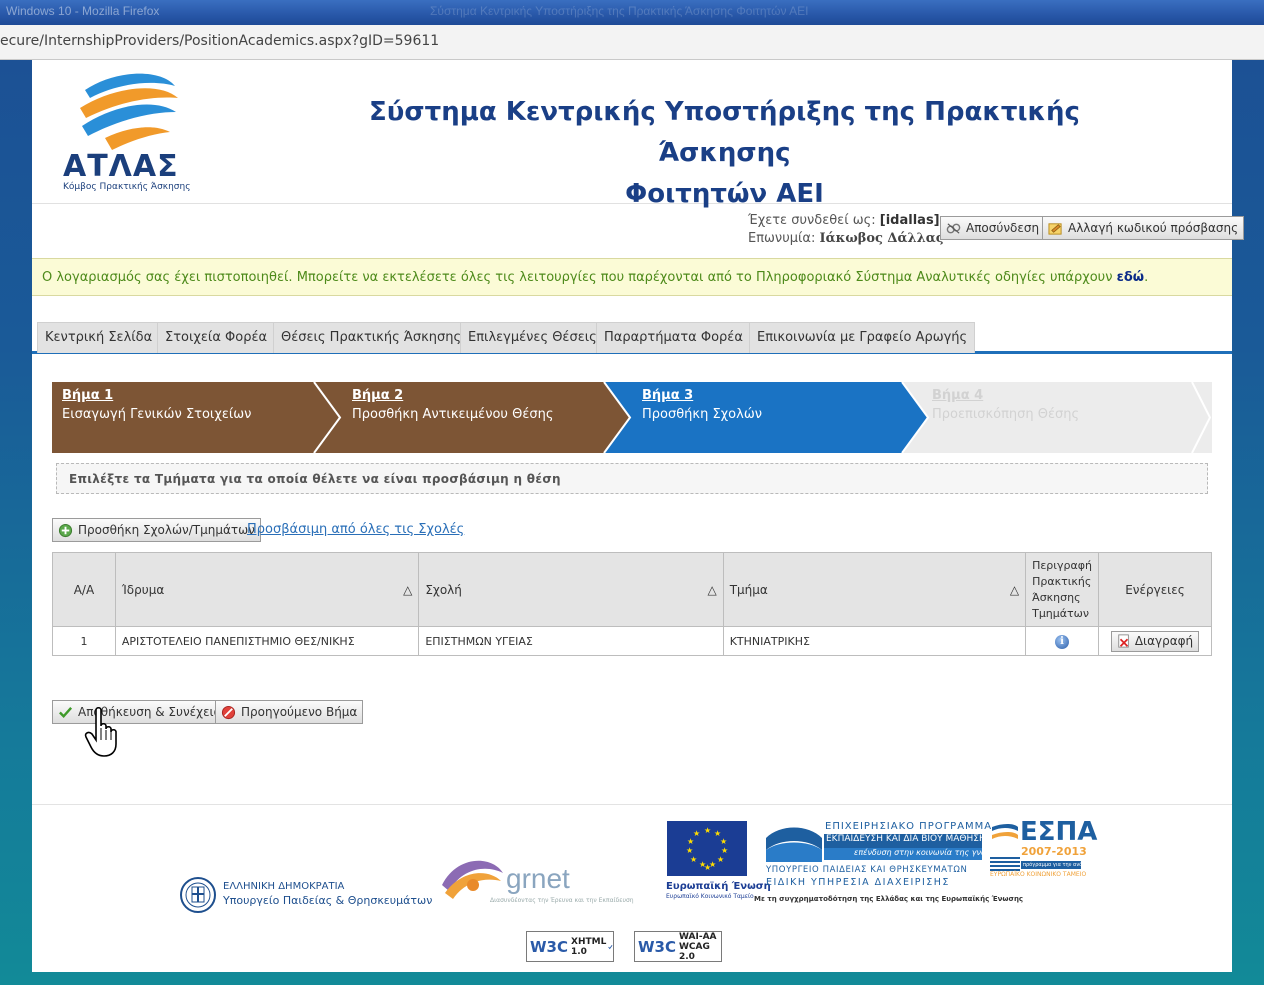 The image size is (1264, 985). Describe the element at coordinates (711, 590) in the screenshot. I see `sort-school-icon: △` at that location.